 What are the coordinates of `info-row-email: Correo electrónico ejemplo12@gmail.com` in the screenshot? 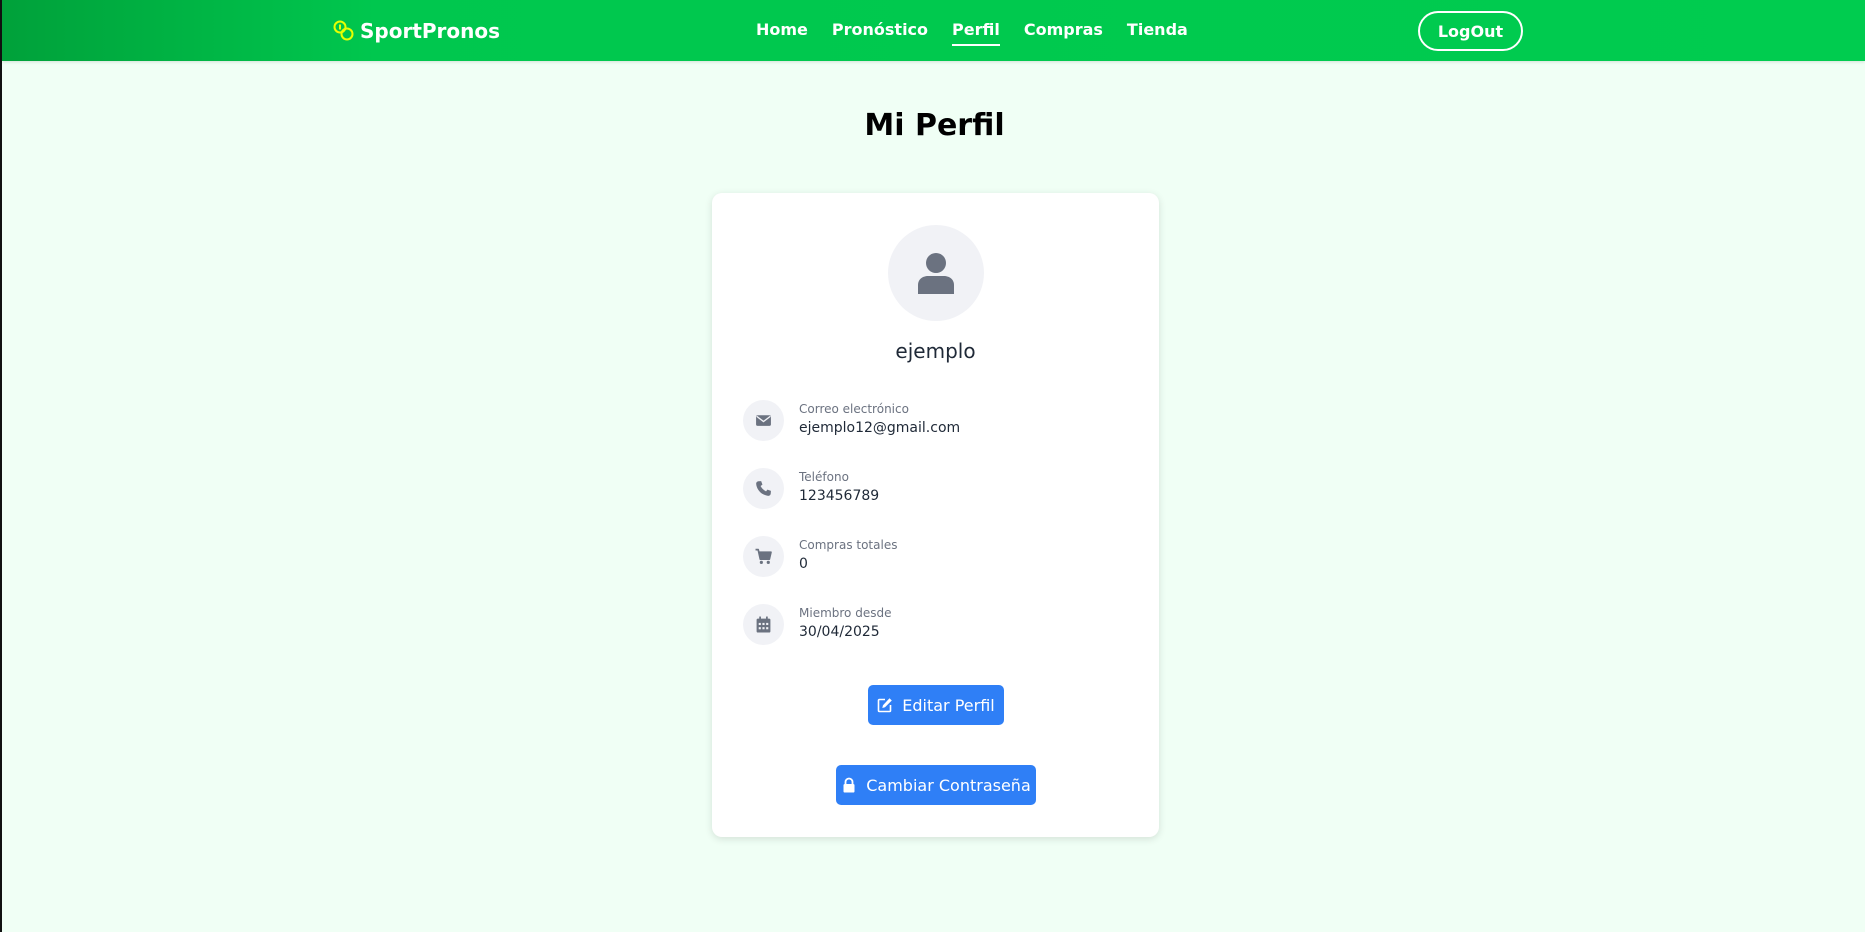 It's located at (938, 422).